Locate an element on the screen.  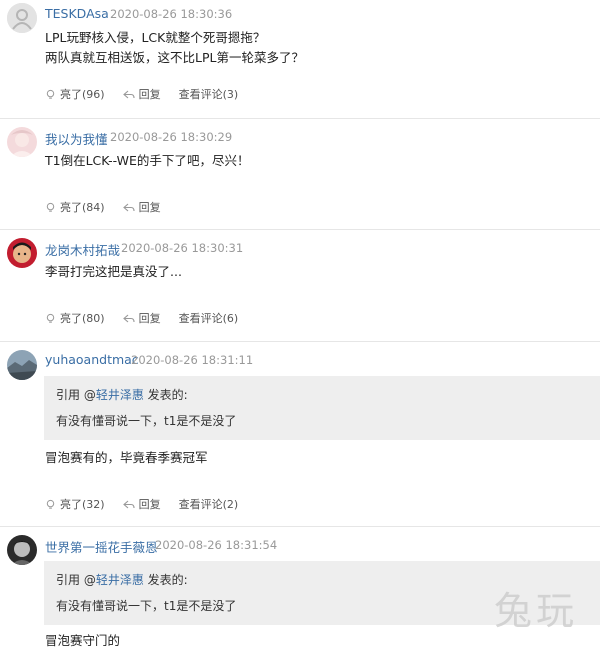
like-count: 亮了(32) is located at coordinates (82, 504).